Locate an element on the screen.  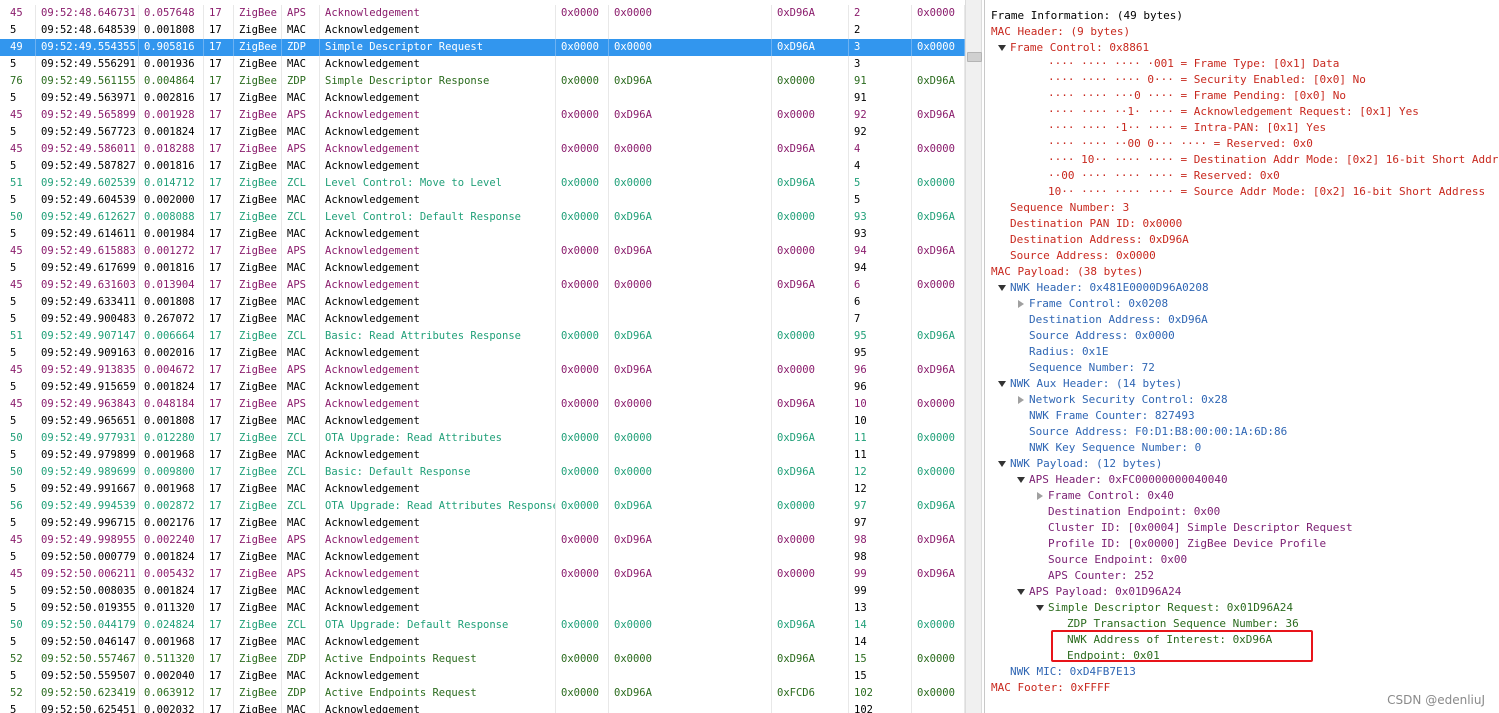
detail-field: APS Payload: 0x01D96A24 is located at coordinates (1105, 592).